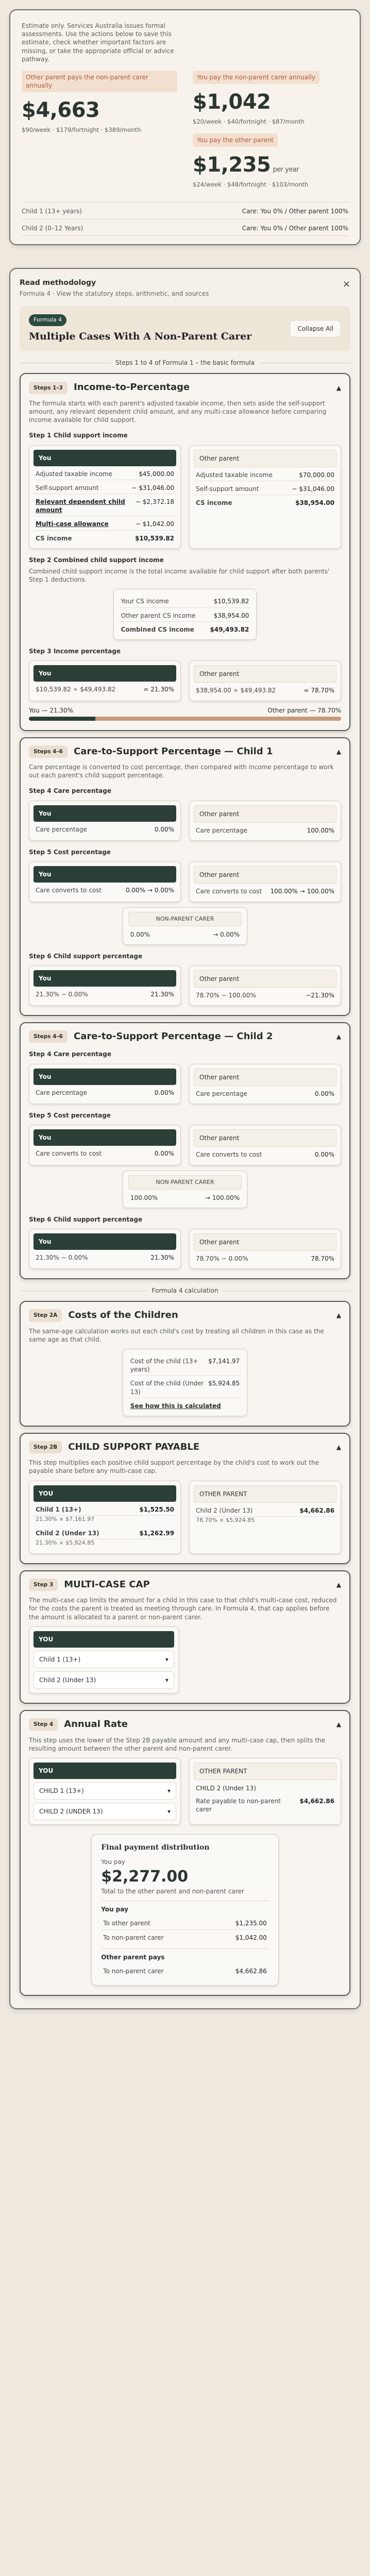  I want to click on other-care-card: Other parent Care percentage 0.00%, so click(265, 1083).